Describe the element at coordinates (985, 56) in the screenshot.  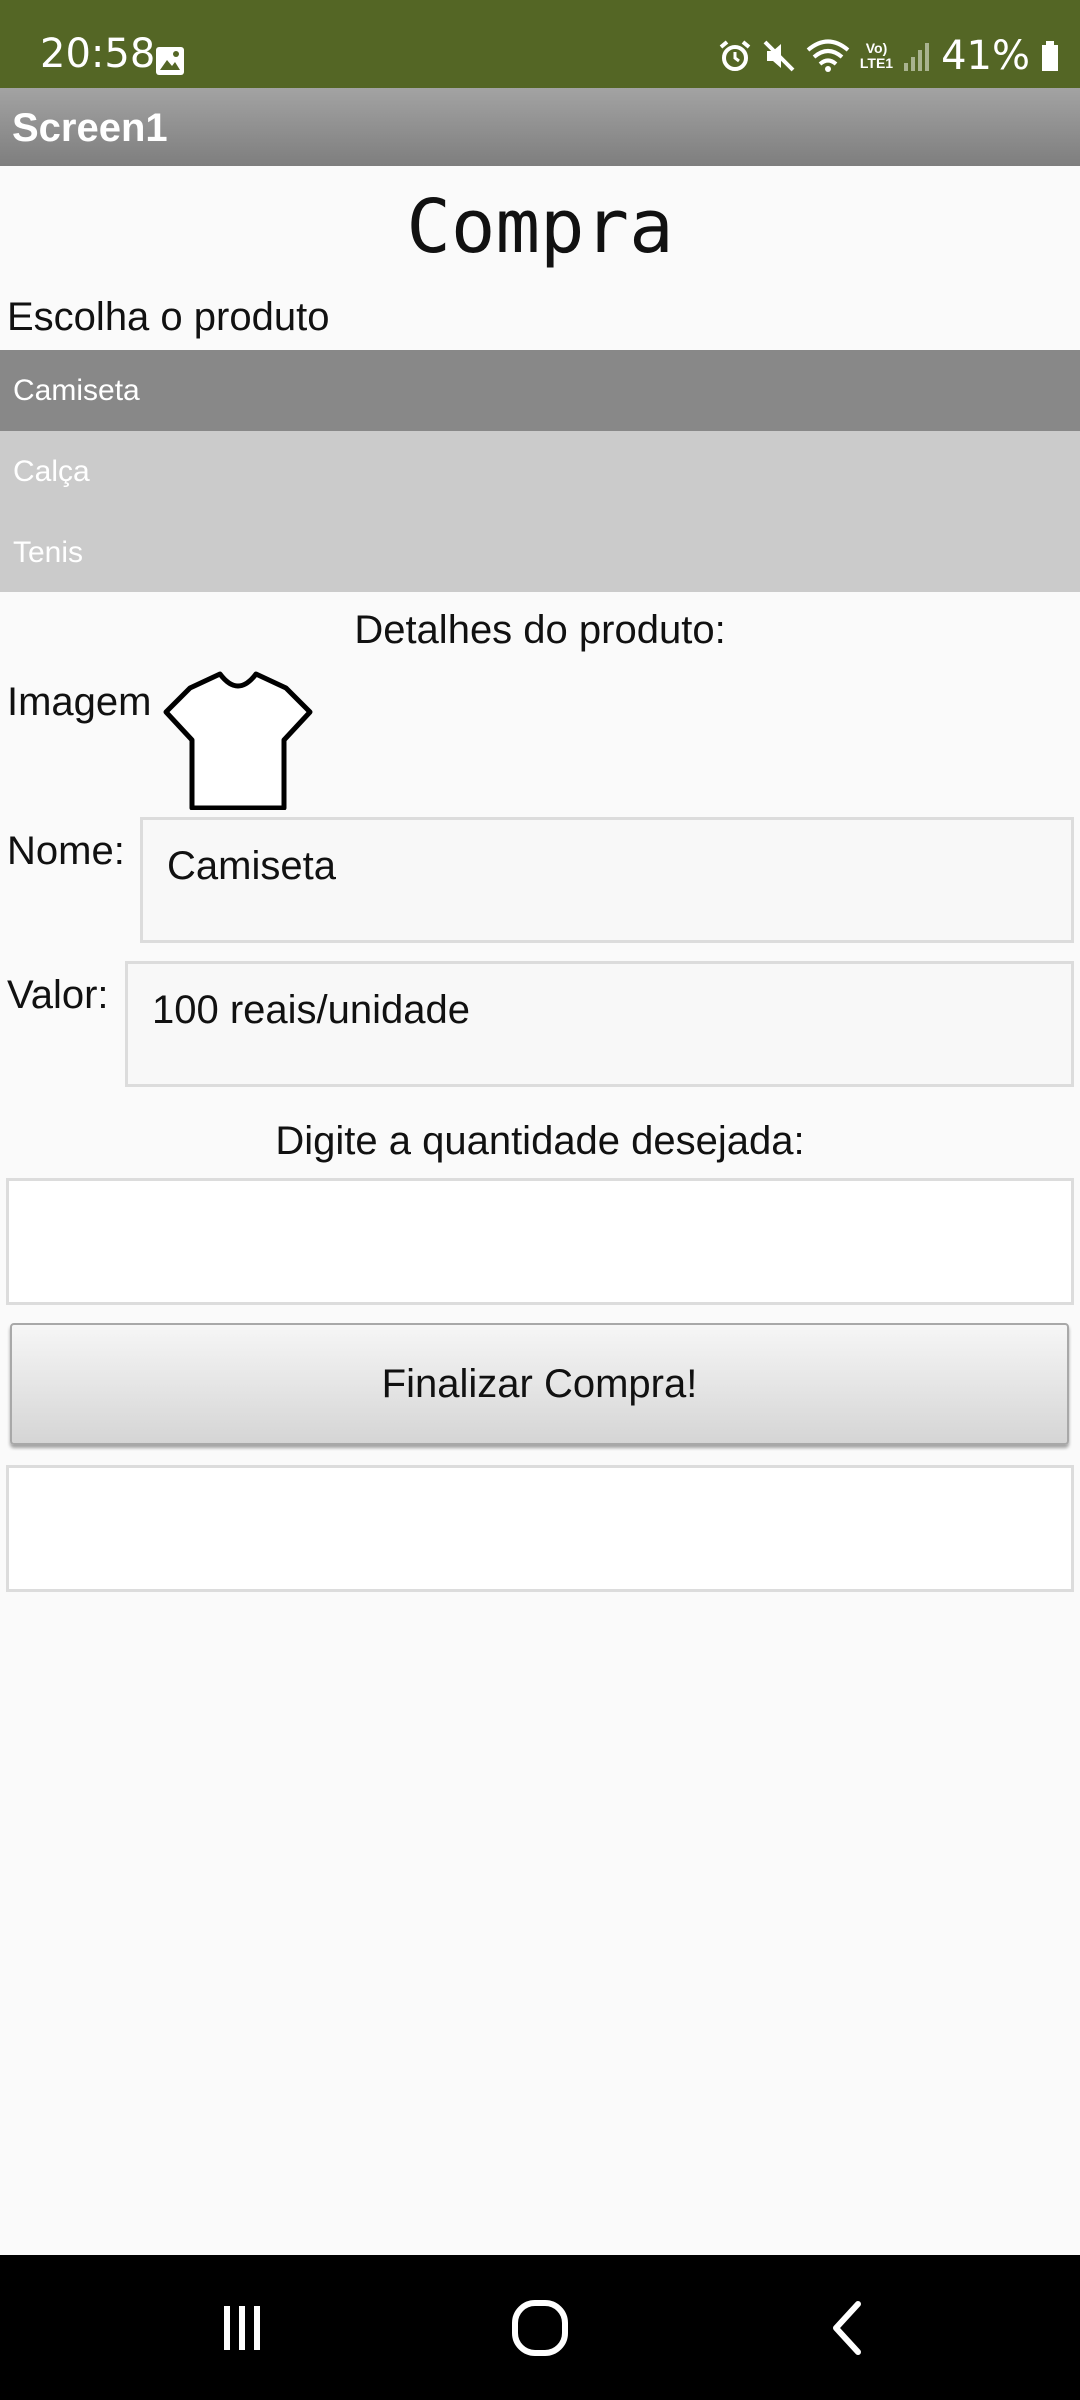
I see `battery-percent: 41%` at that location.